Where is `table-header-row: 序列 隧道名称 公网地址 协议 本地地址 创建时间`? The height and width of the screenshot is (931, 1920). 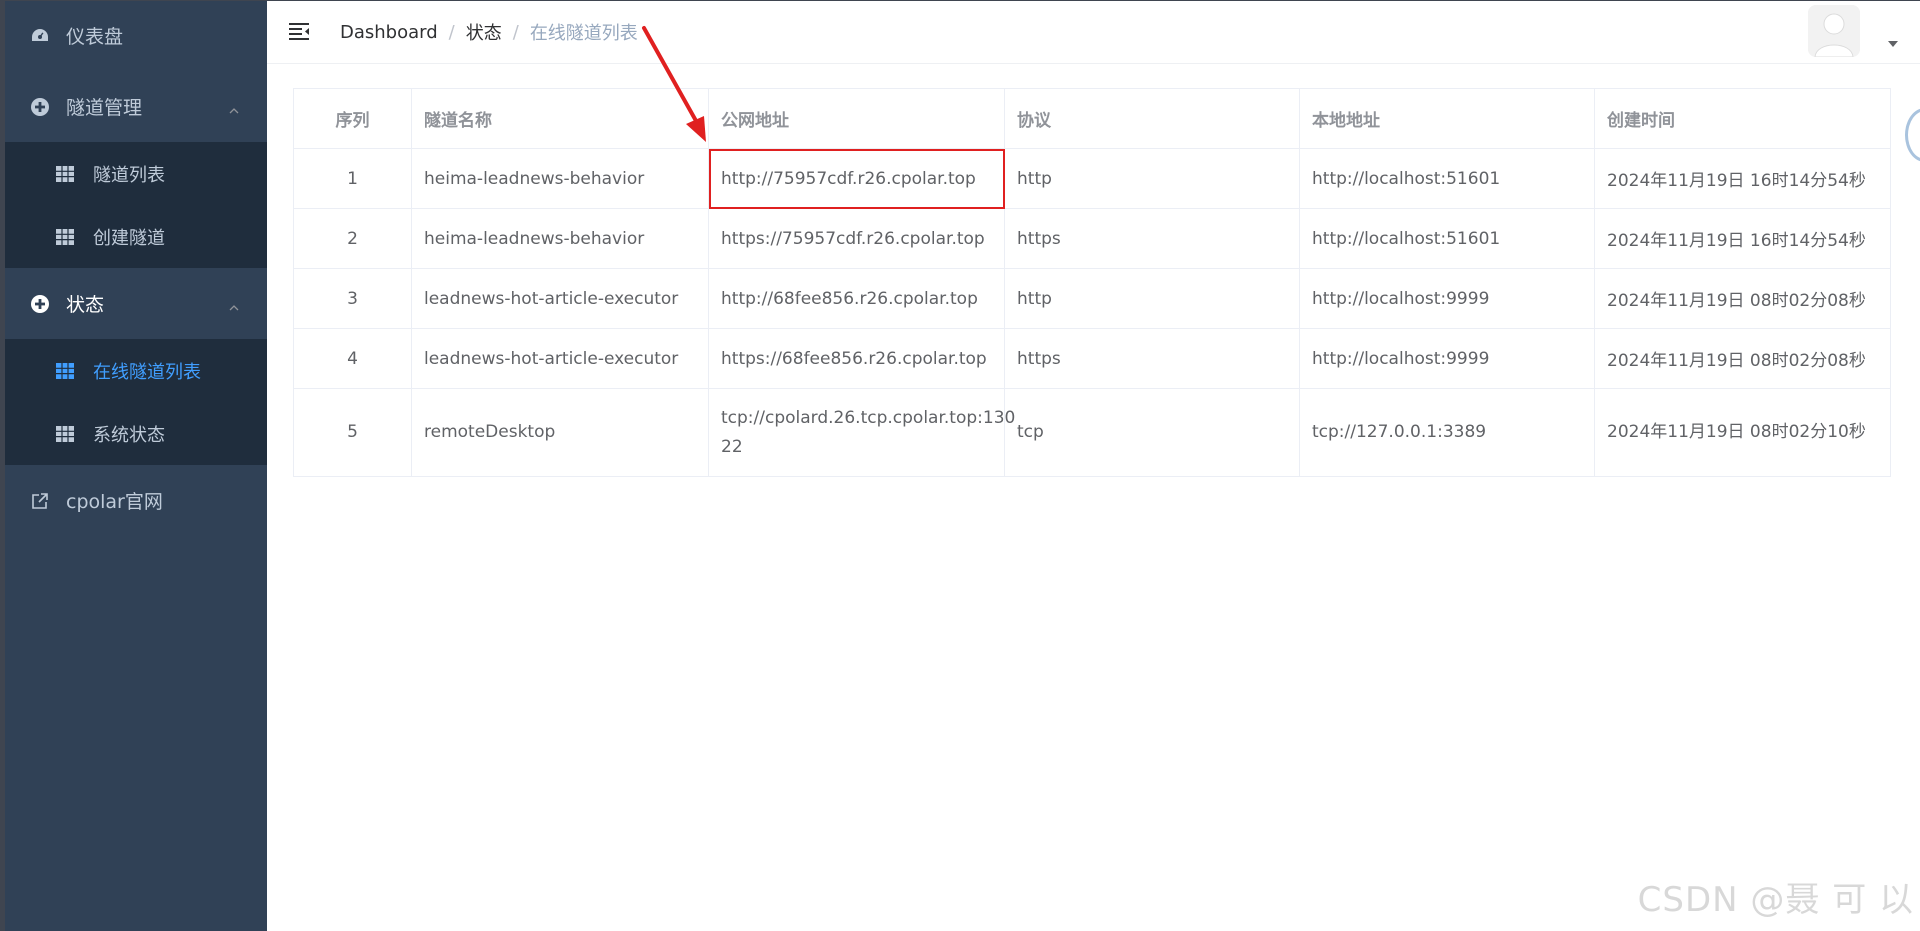
table-header-row: 序列 隧道名称 公网地址 协议 本地地址 创建时间 is located at coordinates (1092, 118).